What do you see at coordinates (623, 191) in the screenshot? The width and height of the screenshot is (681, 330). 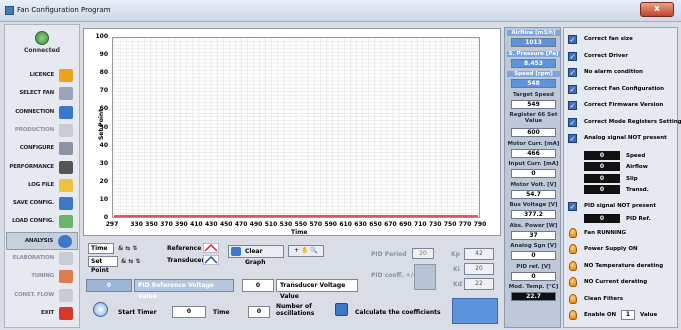 I see `signal-display-row: 0 Transd.` at bounding box center [623, 191].